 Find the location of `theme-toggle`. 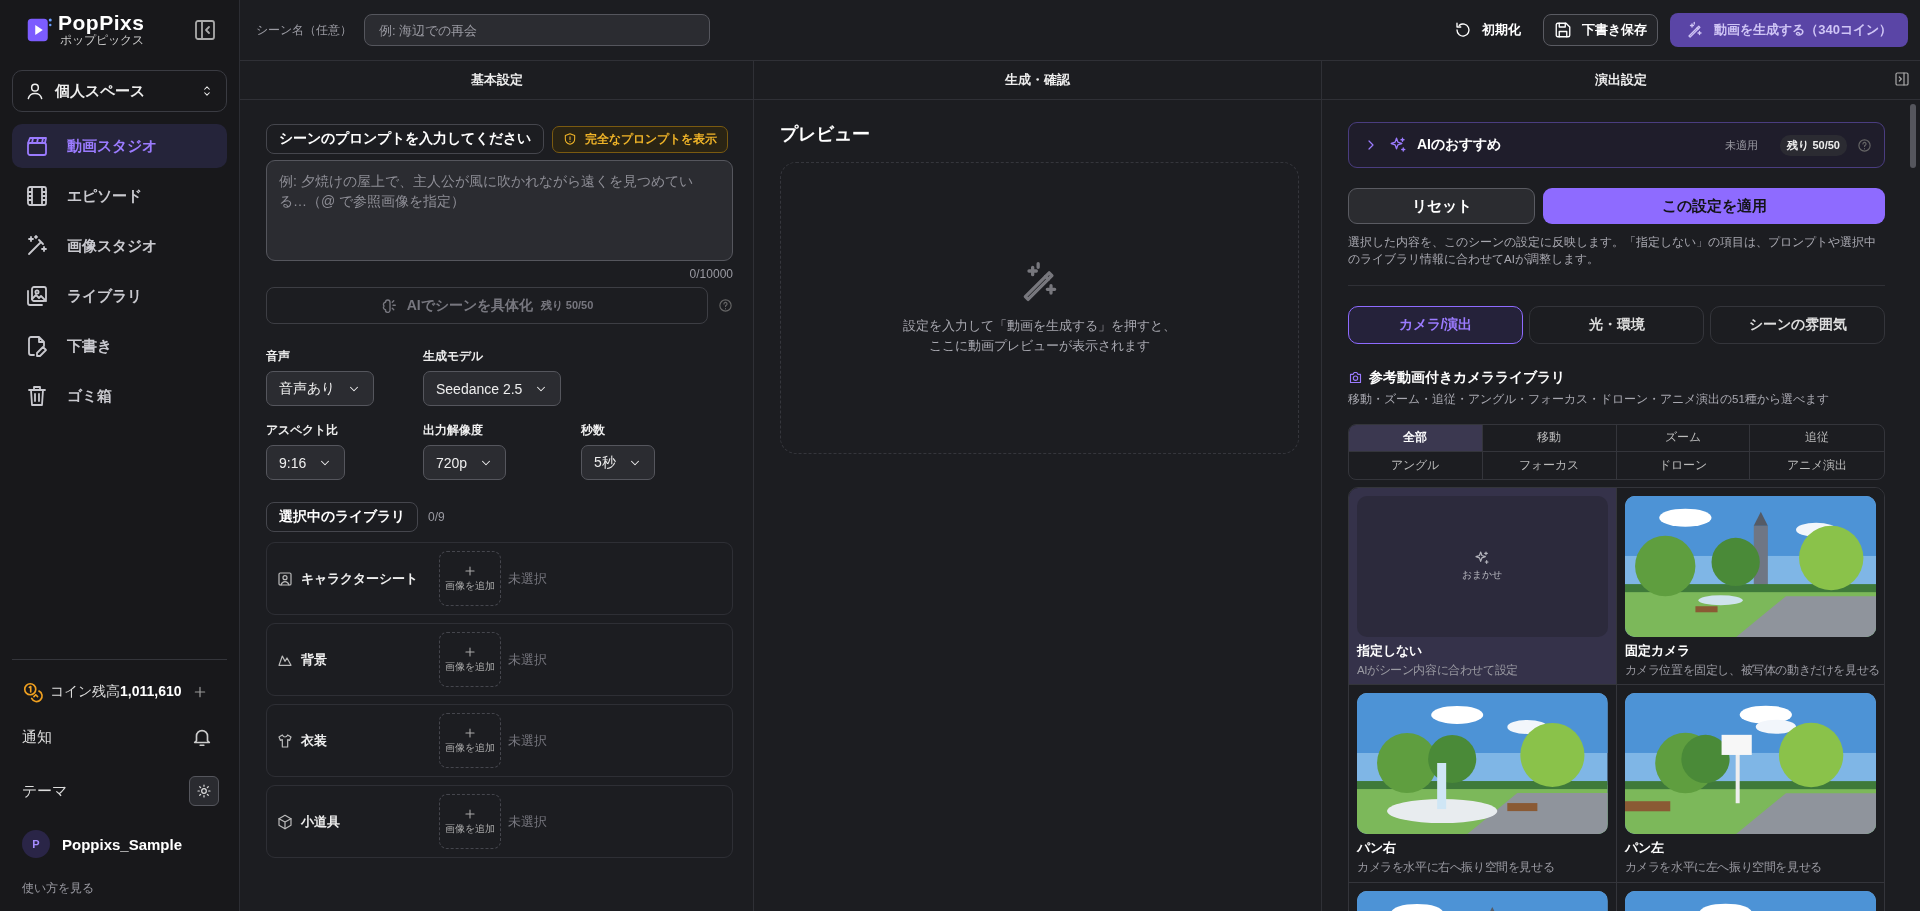

theme-toggle is located at coordinates (204, 791).